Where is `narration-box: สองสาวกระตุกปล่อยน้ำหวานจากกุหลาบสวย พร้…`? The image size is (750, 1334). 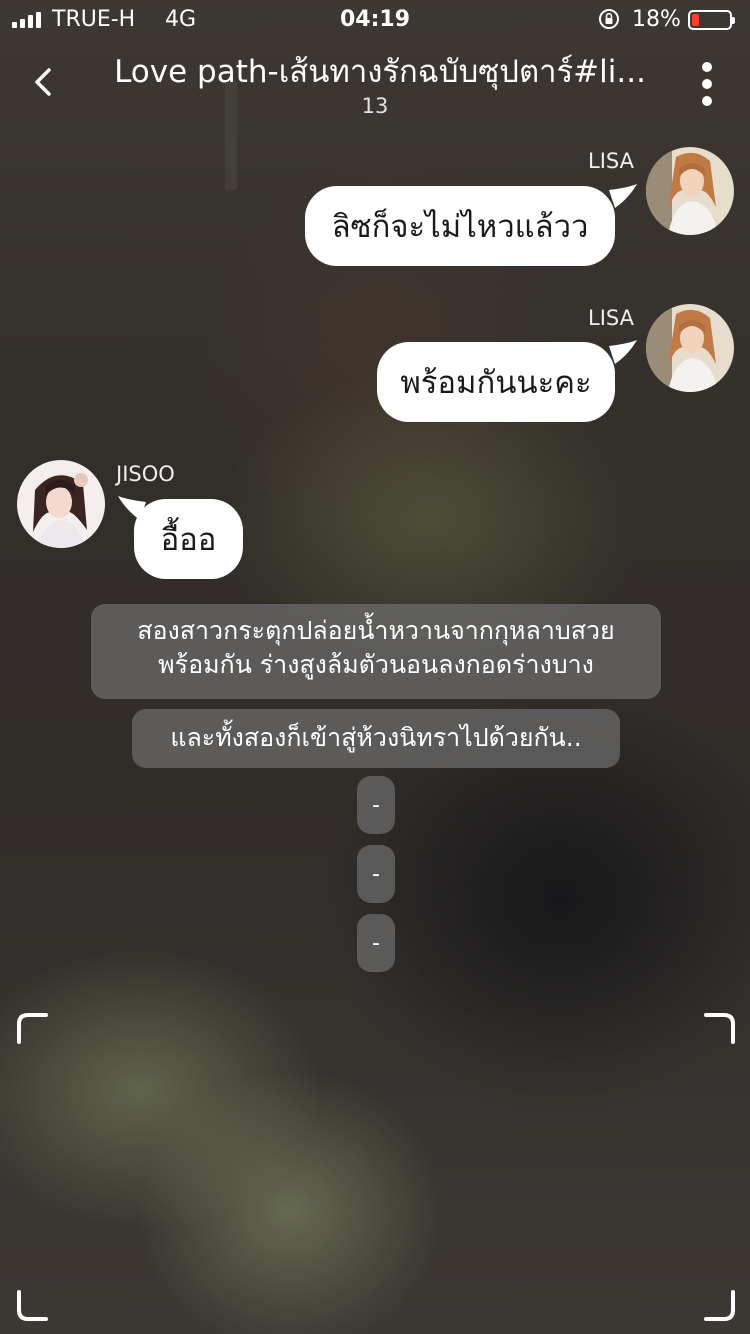 narration-box: สองสาวกระตุกปล่อยน้ำหวานจากกุหลาบสวย พร้… is located at coordinates (376, 651).